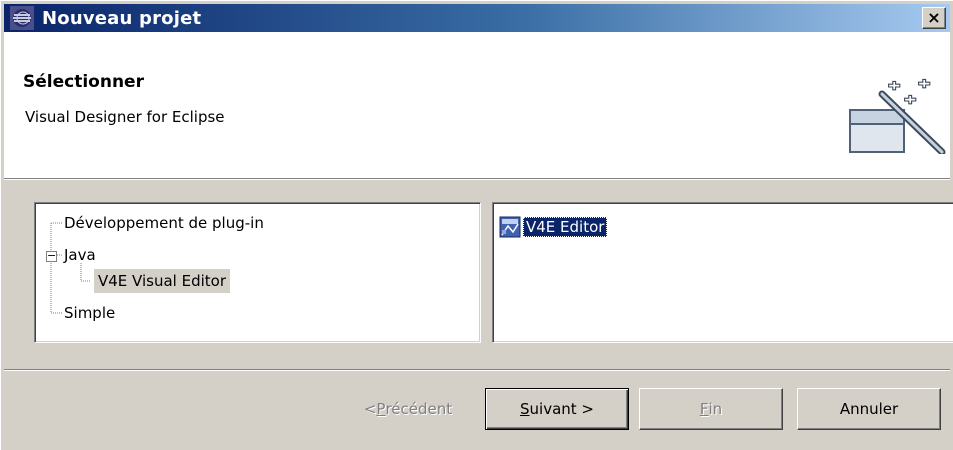 The height and width of the screenshot is (450, 953). What do you see at coordinates (704, 409) in the screenshot?
I see `finish-button-mnemonic: F` at bounding box center [704, 409].